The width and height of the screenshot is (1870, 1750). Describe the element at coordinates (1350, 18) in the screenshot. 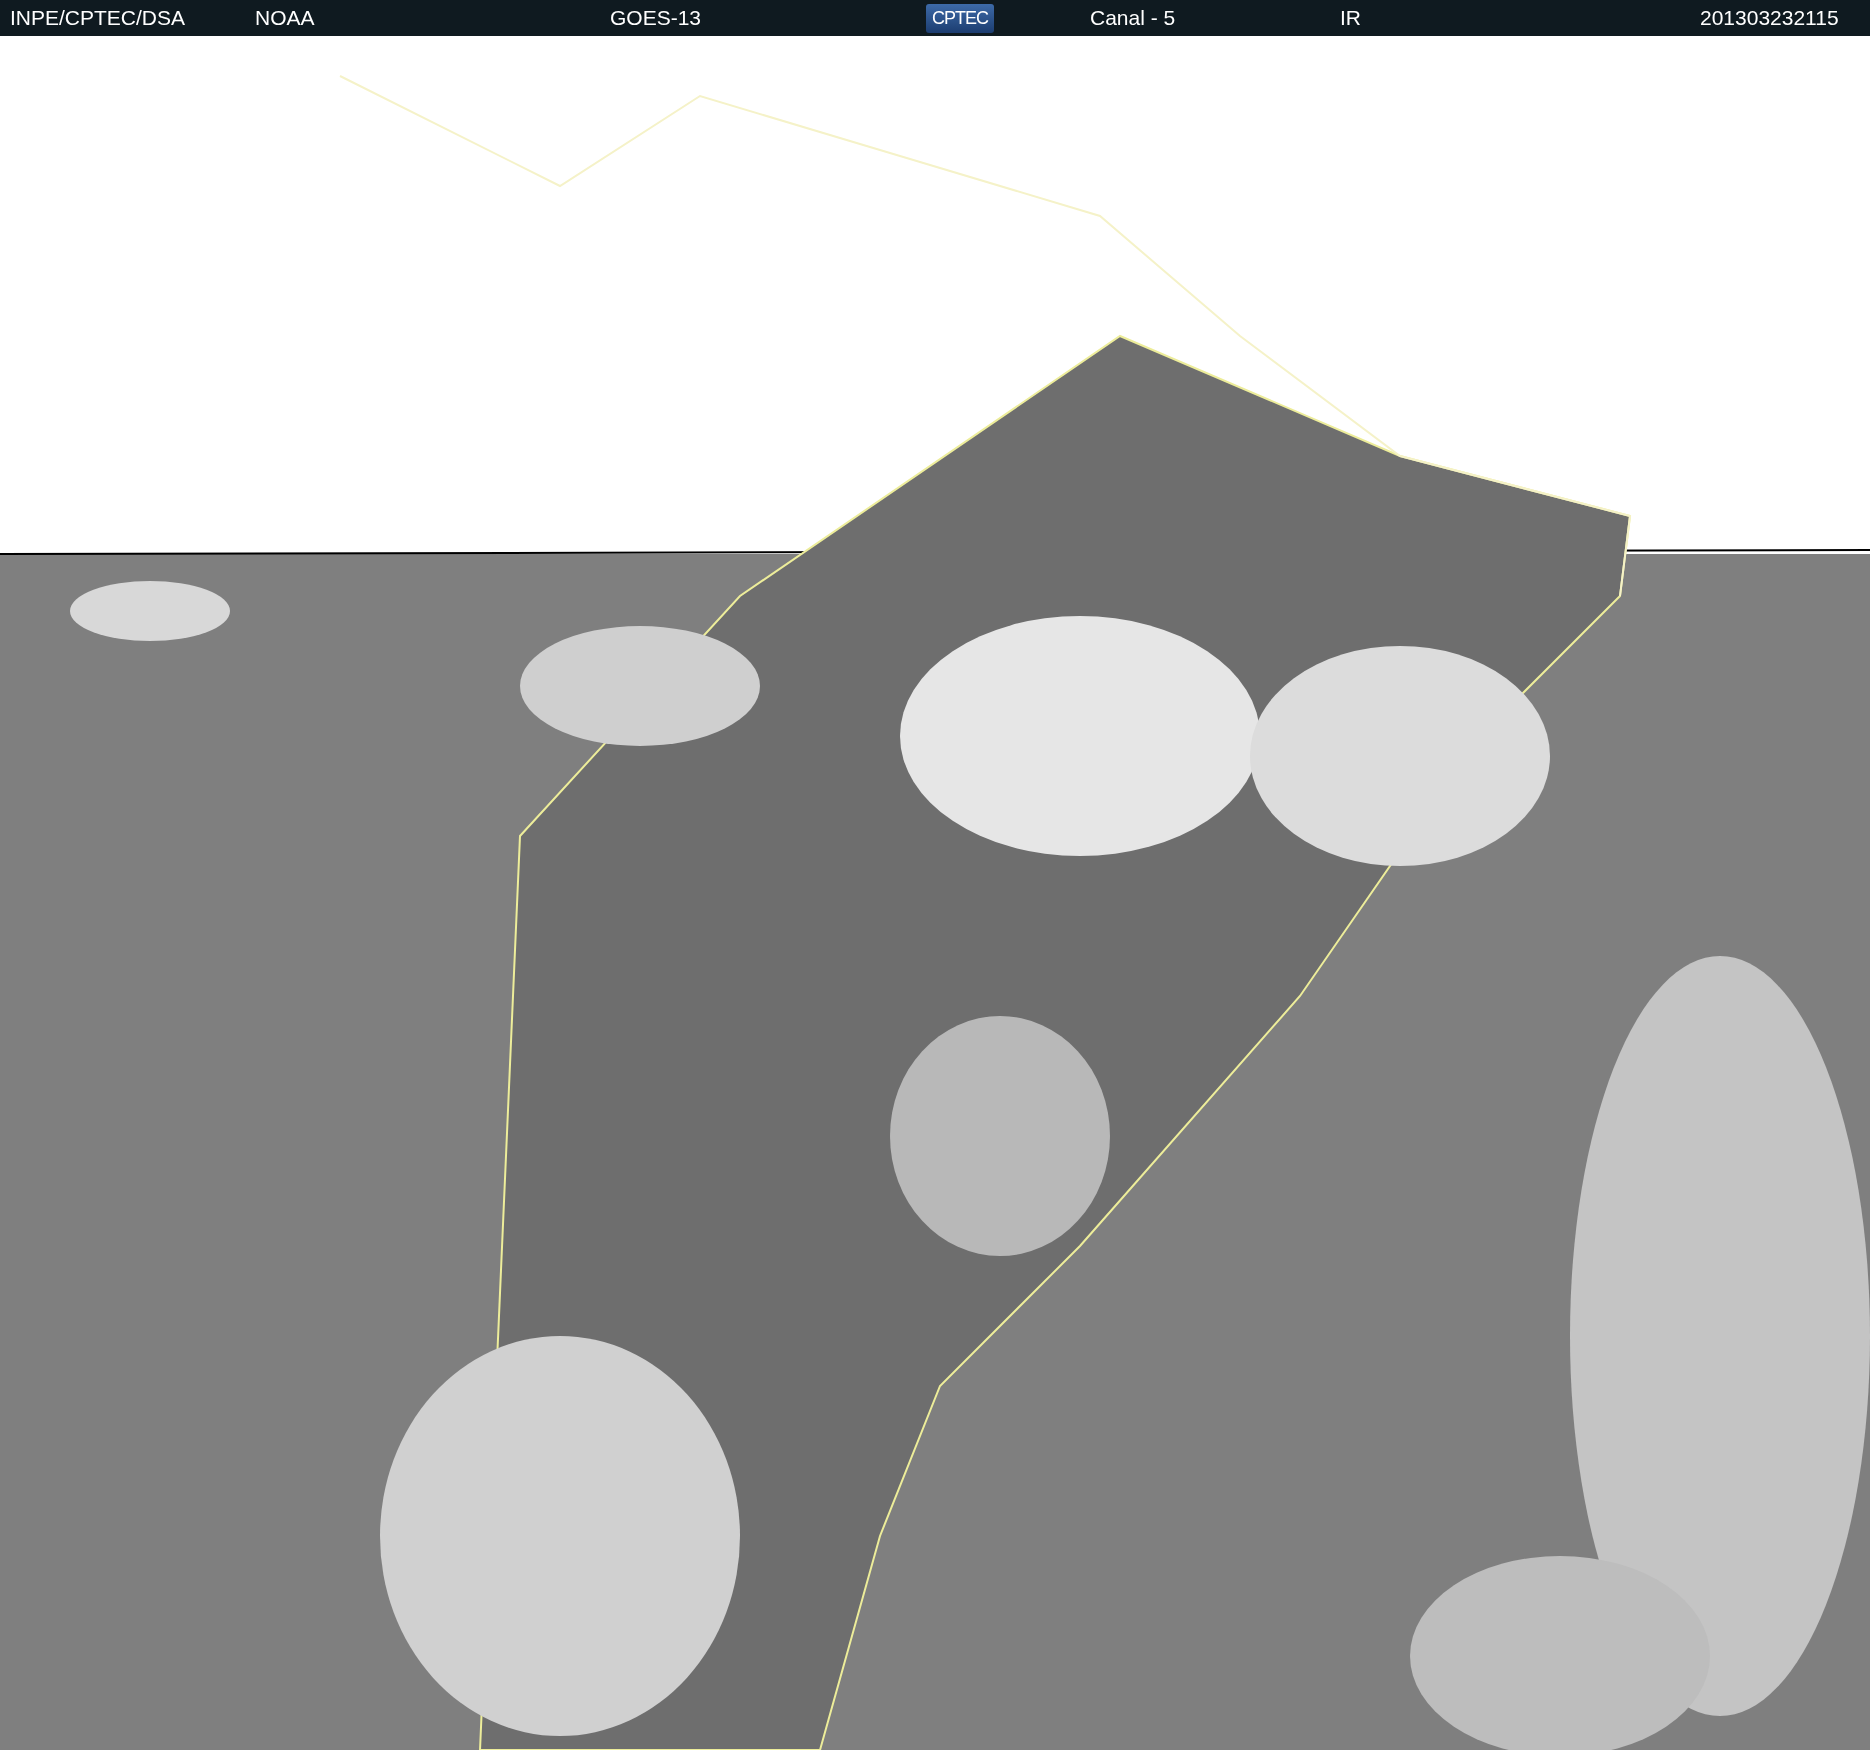

I see `header-label: IR` at that location.